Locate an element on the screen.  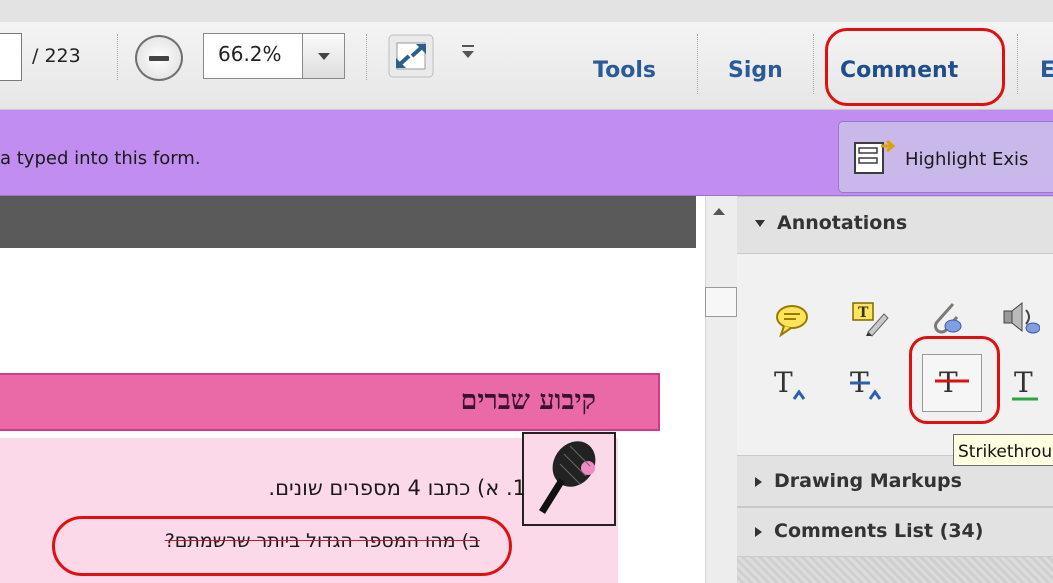
page-number-input is located at coordinates (11, 57).